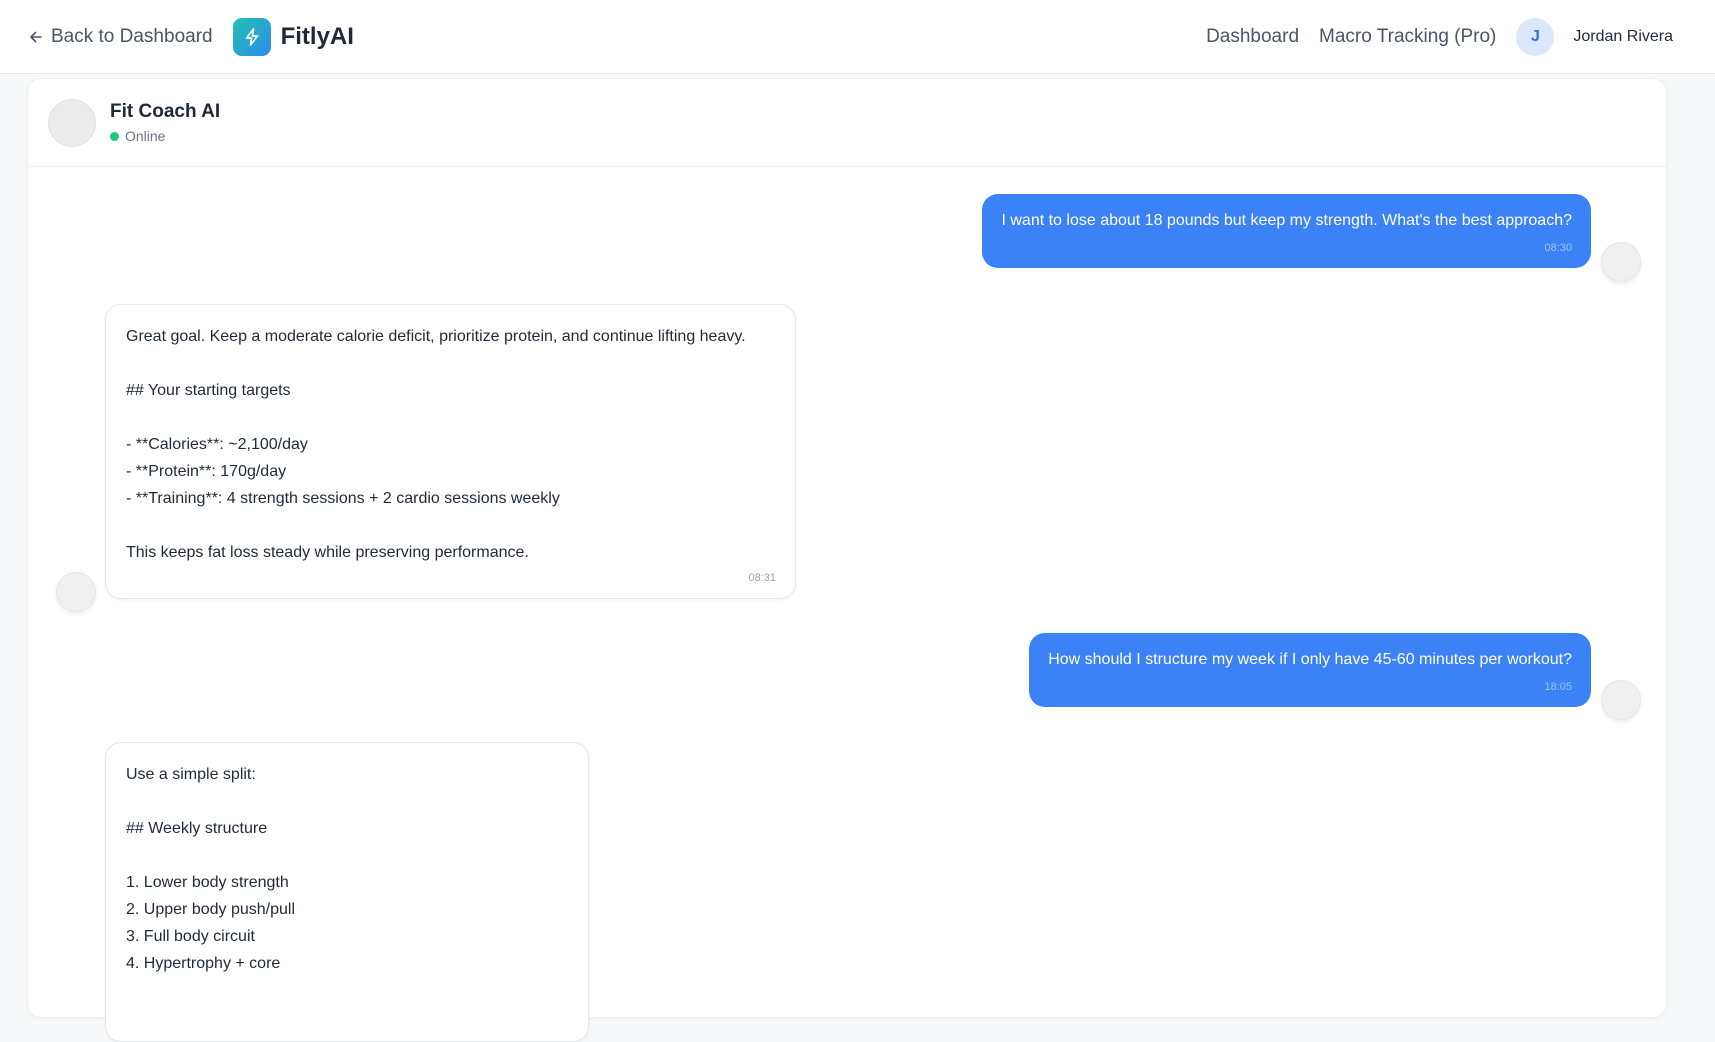 This screenshot has height=1042, width=1715. What do you see at coordinates (114, 136) in the screenshot?
I see `online-status-dot` at bounding box center [114, 136].